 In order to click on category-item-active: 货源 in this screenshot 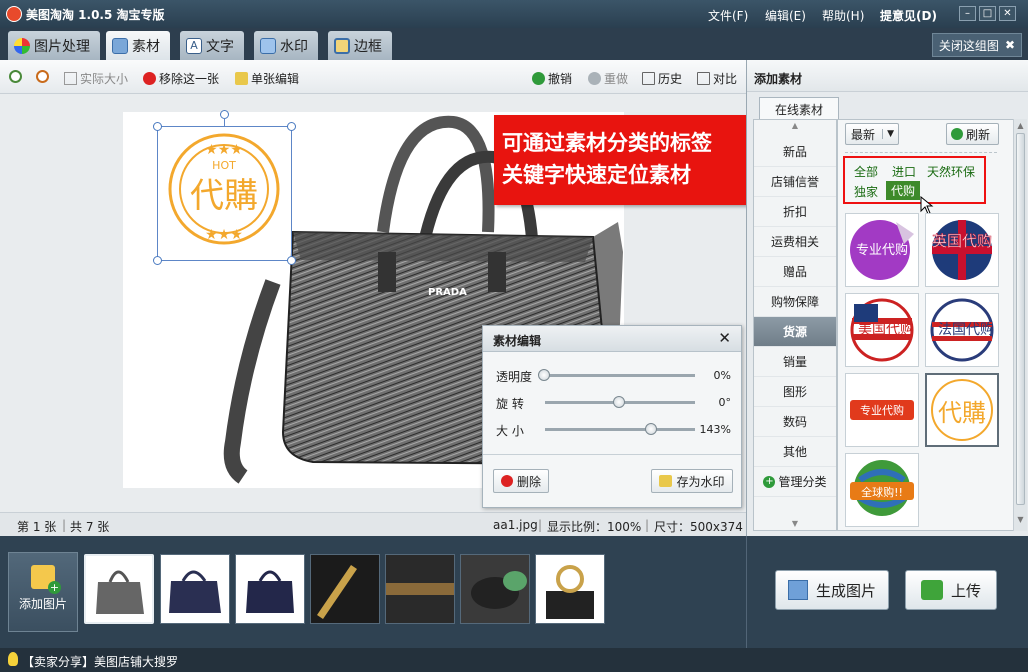, I will do `click(795, 332)`.